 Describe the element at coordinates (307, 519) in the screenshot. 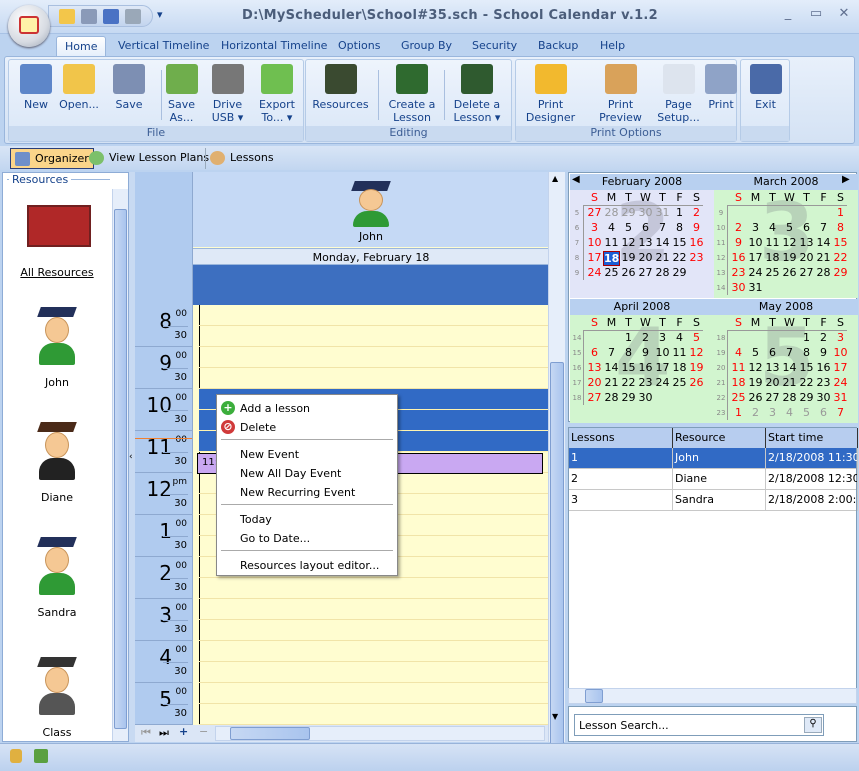

I see `menu-item-today: Today` at that location.